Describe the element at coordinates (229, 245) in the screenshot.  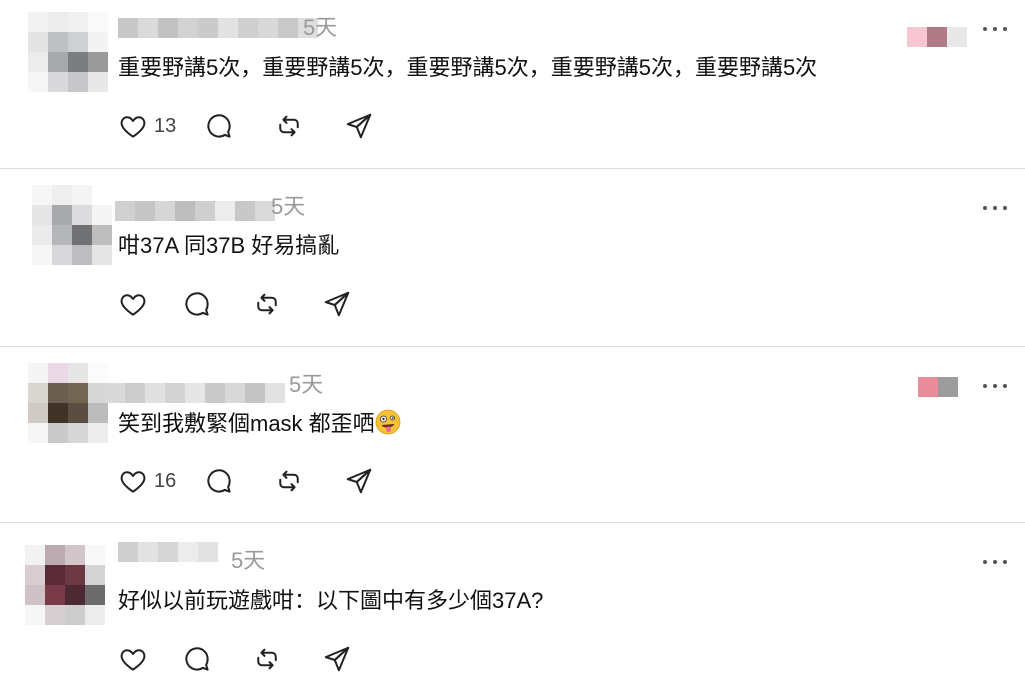
I see `post-text: 咁37A 同37B 好易搞亂` at that location.